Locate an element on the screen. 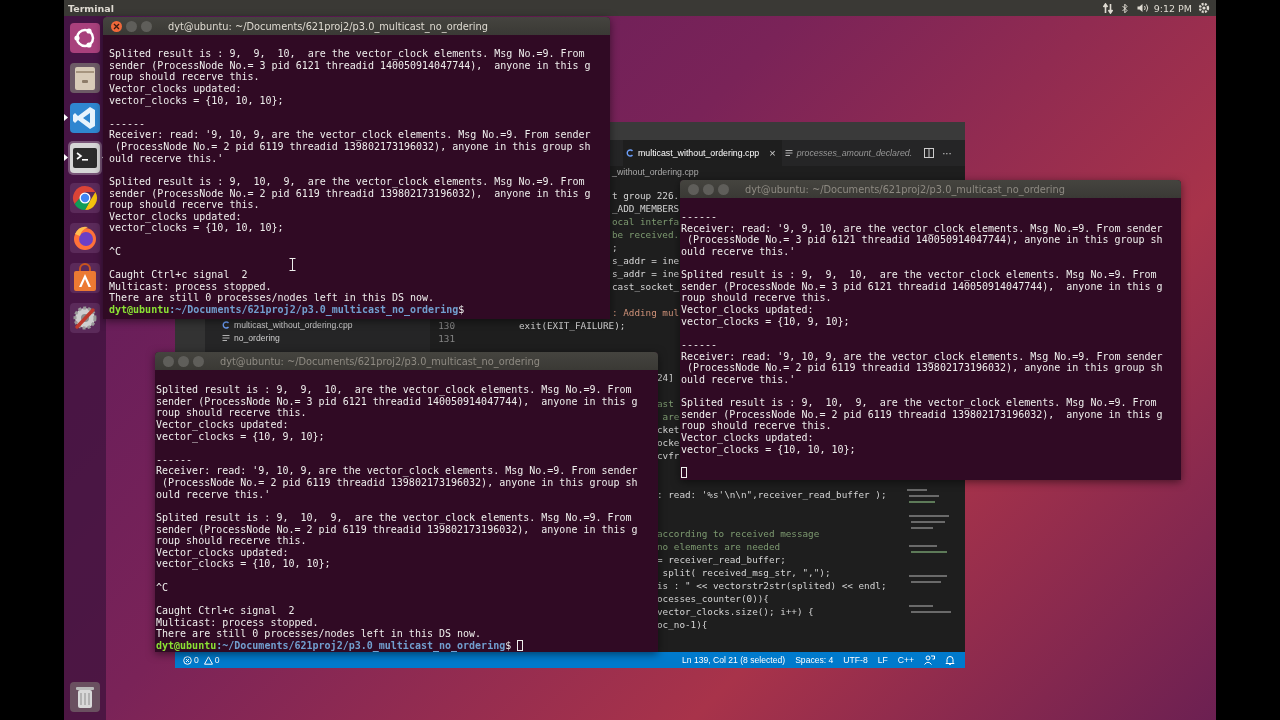 The height and width of the screenshot is (720, 1280). code-line: ast is located at coordinates (665, 403).